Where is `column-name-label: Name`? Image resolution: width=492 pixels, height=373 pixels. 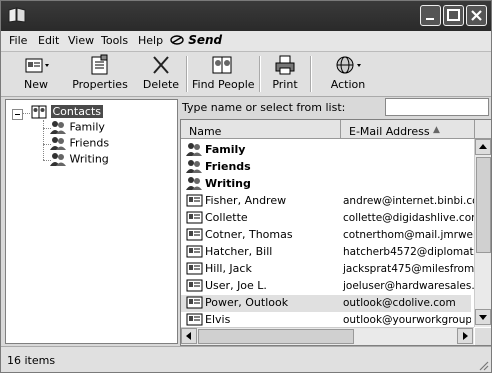 column-name-label: Name is located at coordinates (205, 131).